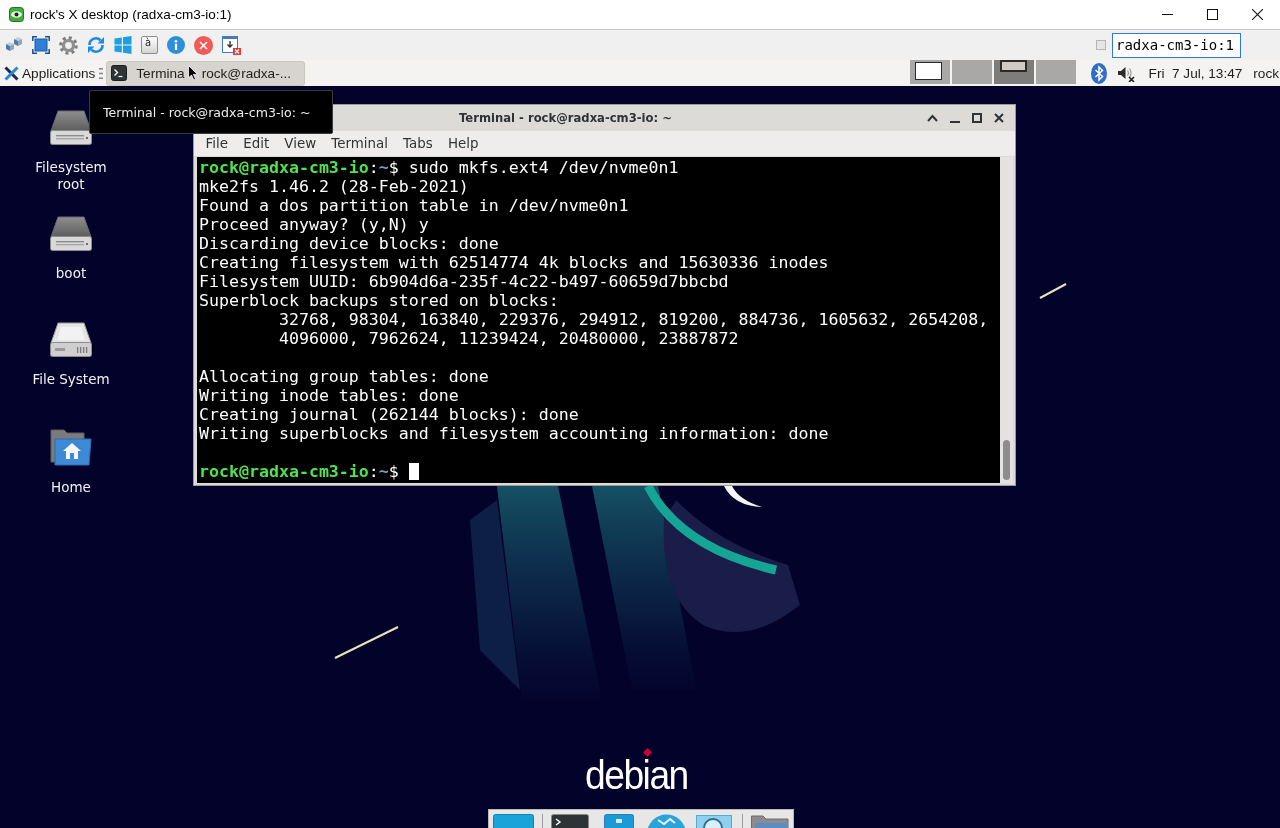 This screenshot has width=1280, height=828. What do you see at coordinates (439, 167) in the screenshot?
I see `command-line: rock@radxa-cm3-io:~$ sudo mkfs.ext4 /dev/nvme0n1` at bounding box center [439, 167].